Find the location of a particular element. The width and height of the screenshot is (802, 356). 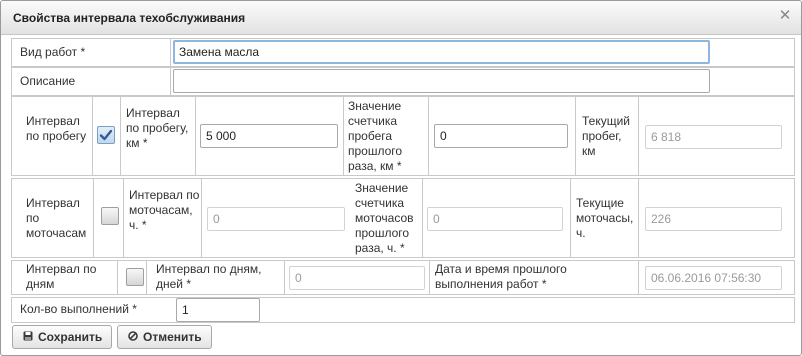

cancel-button: Отменить is located at coordinates (164, 337).